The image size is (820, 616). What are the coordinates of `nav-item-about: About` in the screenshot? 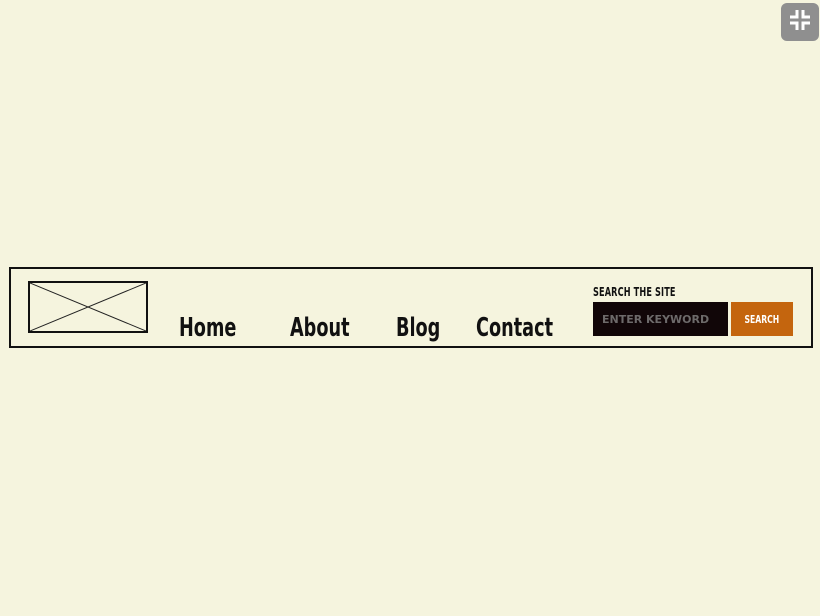 It's located at (320, 328).